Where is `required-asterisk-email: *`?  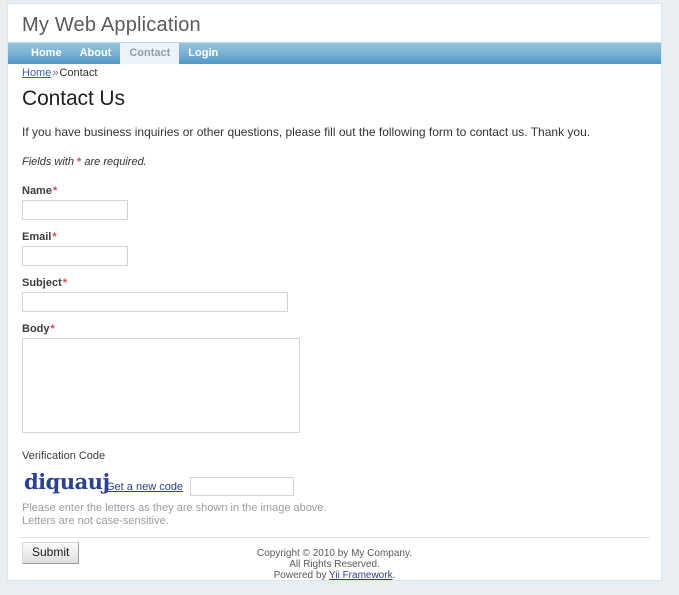 required-asterisk-email: * is located at coordinates (54, 237).